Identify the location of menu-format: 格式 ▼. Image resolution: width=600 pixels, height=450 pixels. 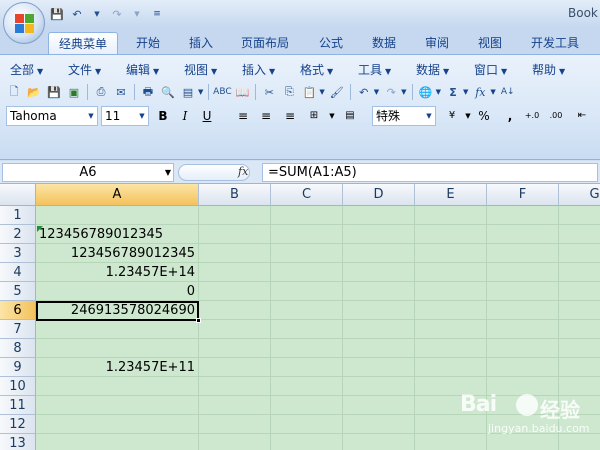
(316, 69).